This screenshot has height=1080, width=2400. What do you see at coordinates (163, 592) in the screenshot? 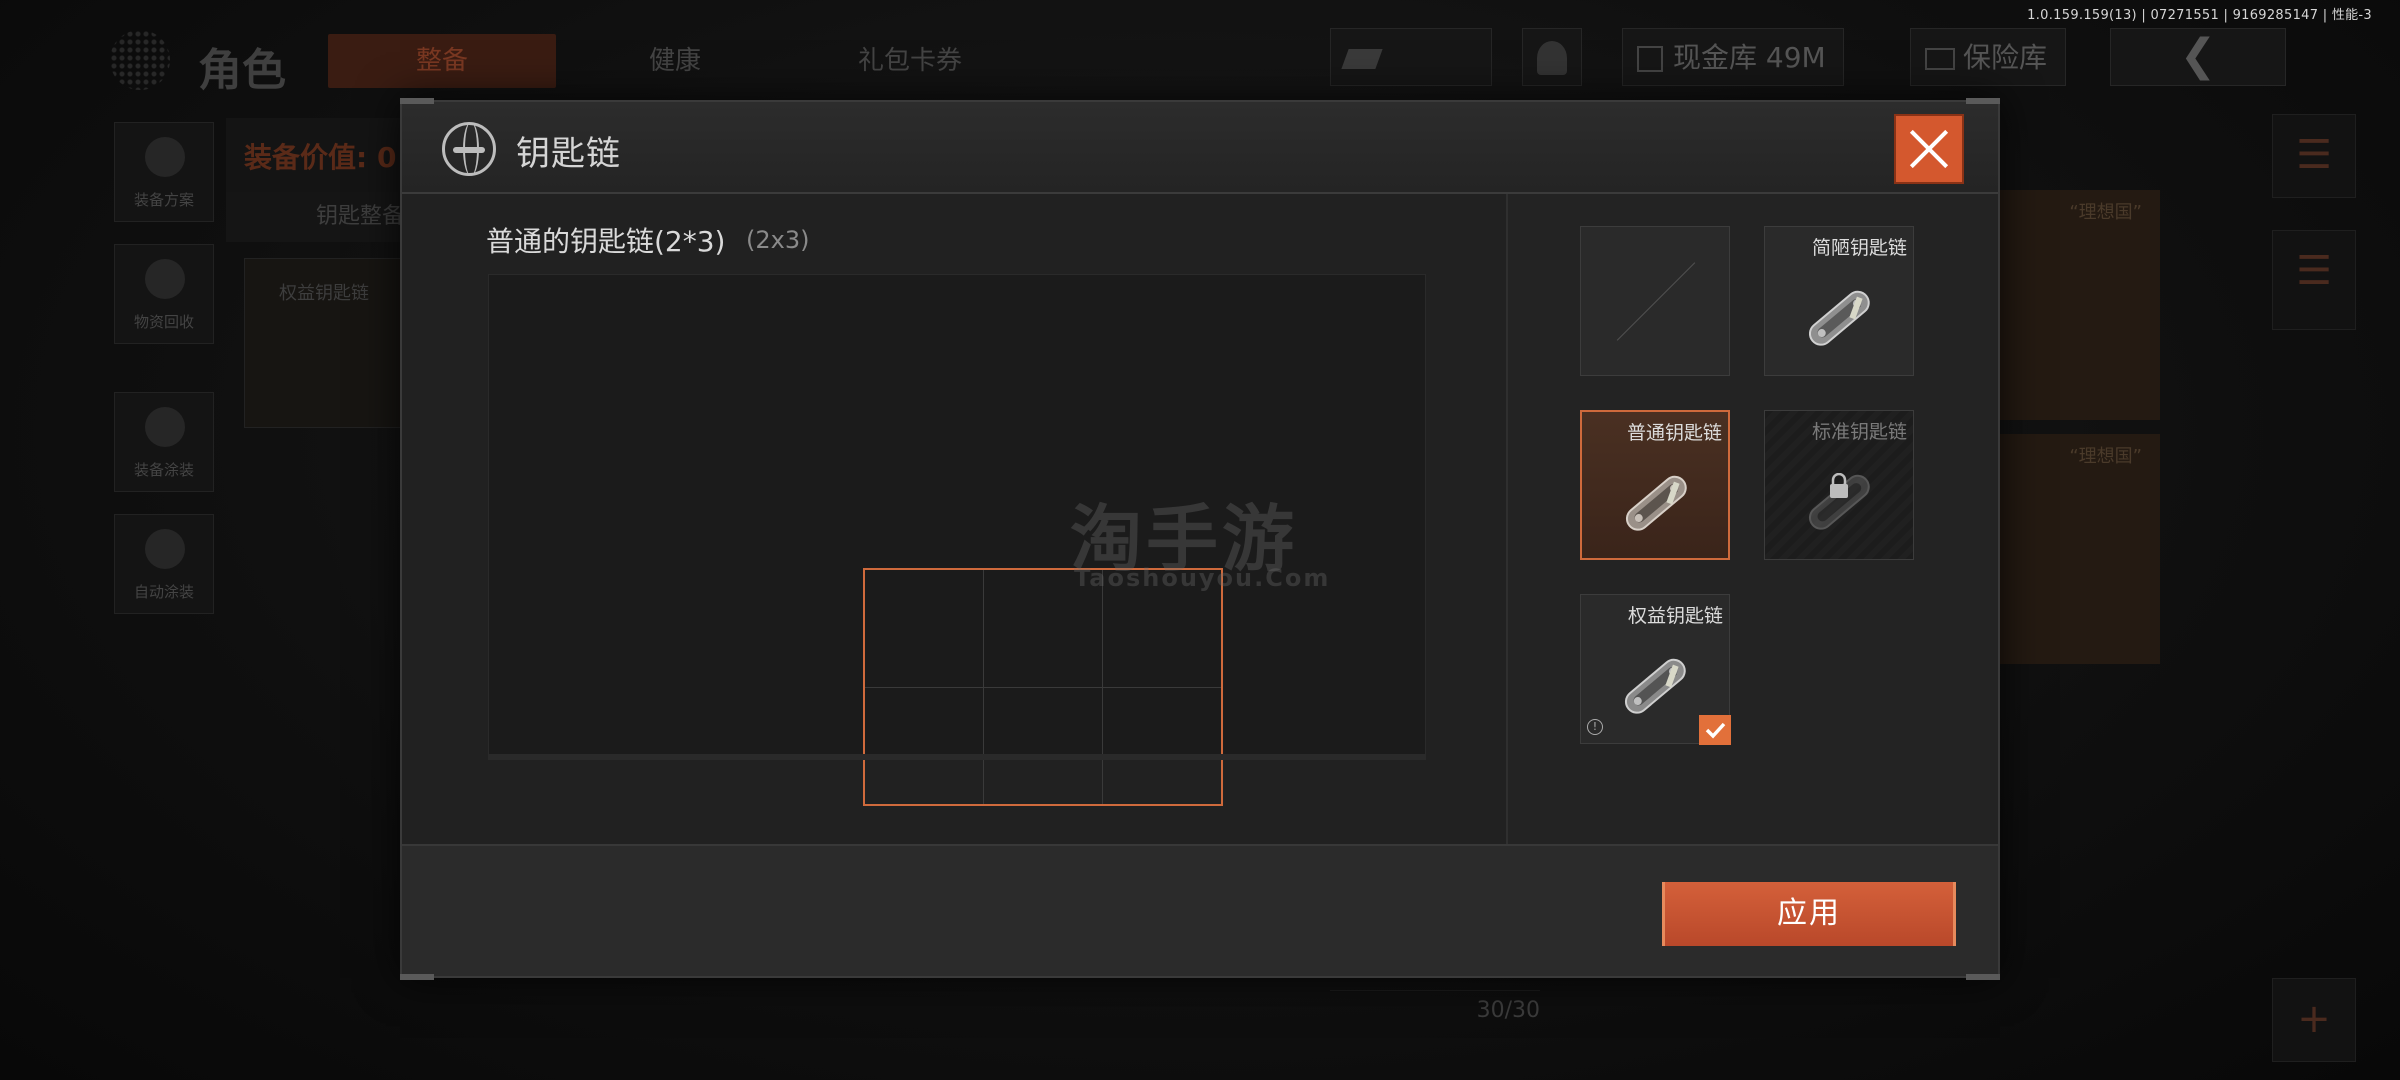
I see `nav-label: 自动涂装` at bounding box center [163, 592].